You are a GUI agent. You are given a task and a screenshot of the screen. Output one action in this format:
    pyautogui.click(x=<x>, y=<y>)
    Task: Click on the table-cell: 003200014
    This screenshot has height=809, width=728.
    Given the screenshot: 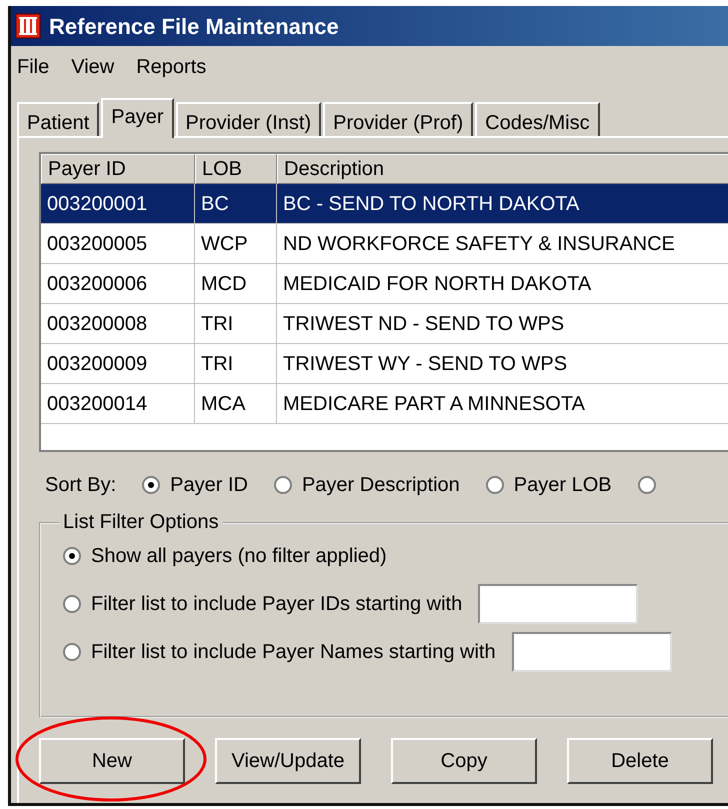 What is the action you would take?
    pyautogui.click(x=118, y=404)
    